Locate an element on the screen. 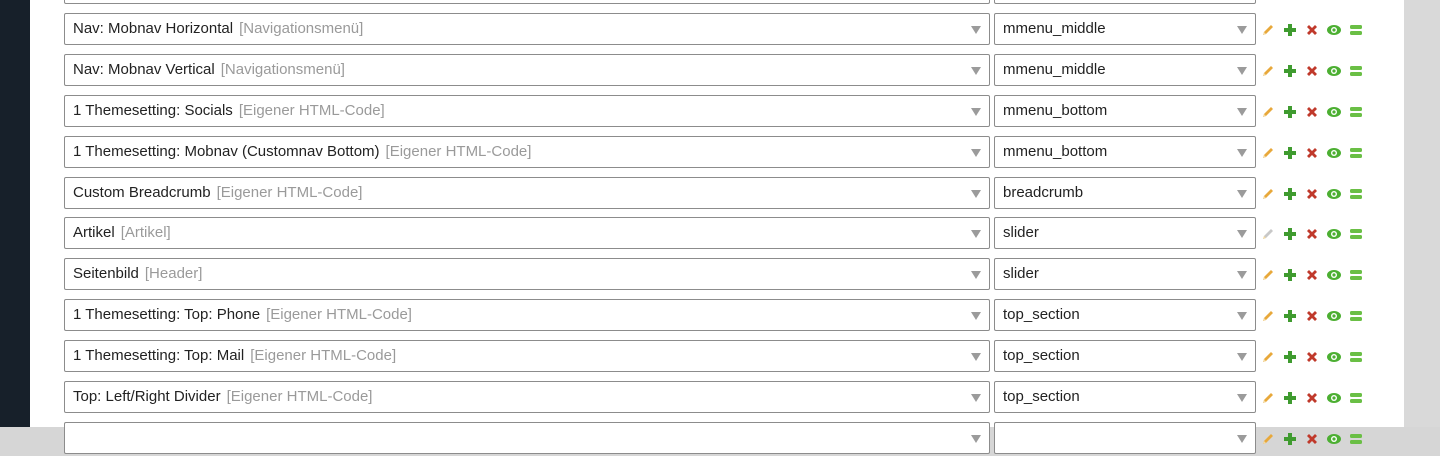  module-select: Custom Breadcrumb [Eigener HTML-Code] is located at coordinates (527, 193).